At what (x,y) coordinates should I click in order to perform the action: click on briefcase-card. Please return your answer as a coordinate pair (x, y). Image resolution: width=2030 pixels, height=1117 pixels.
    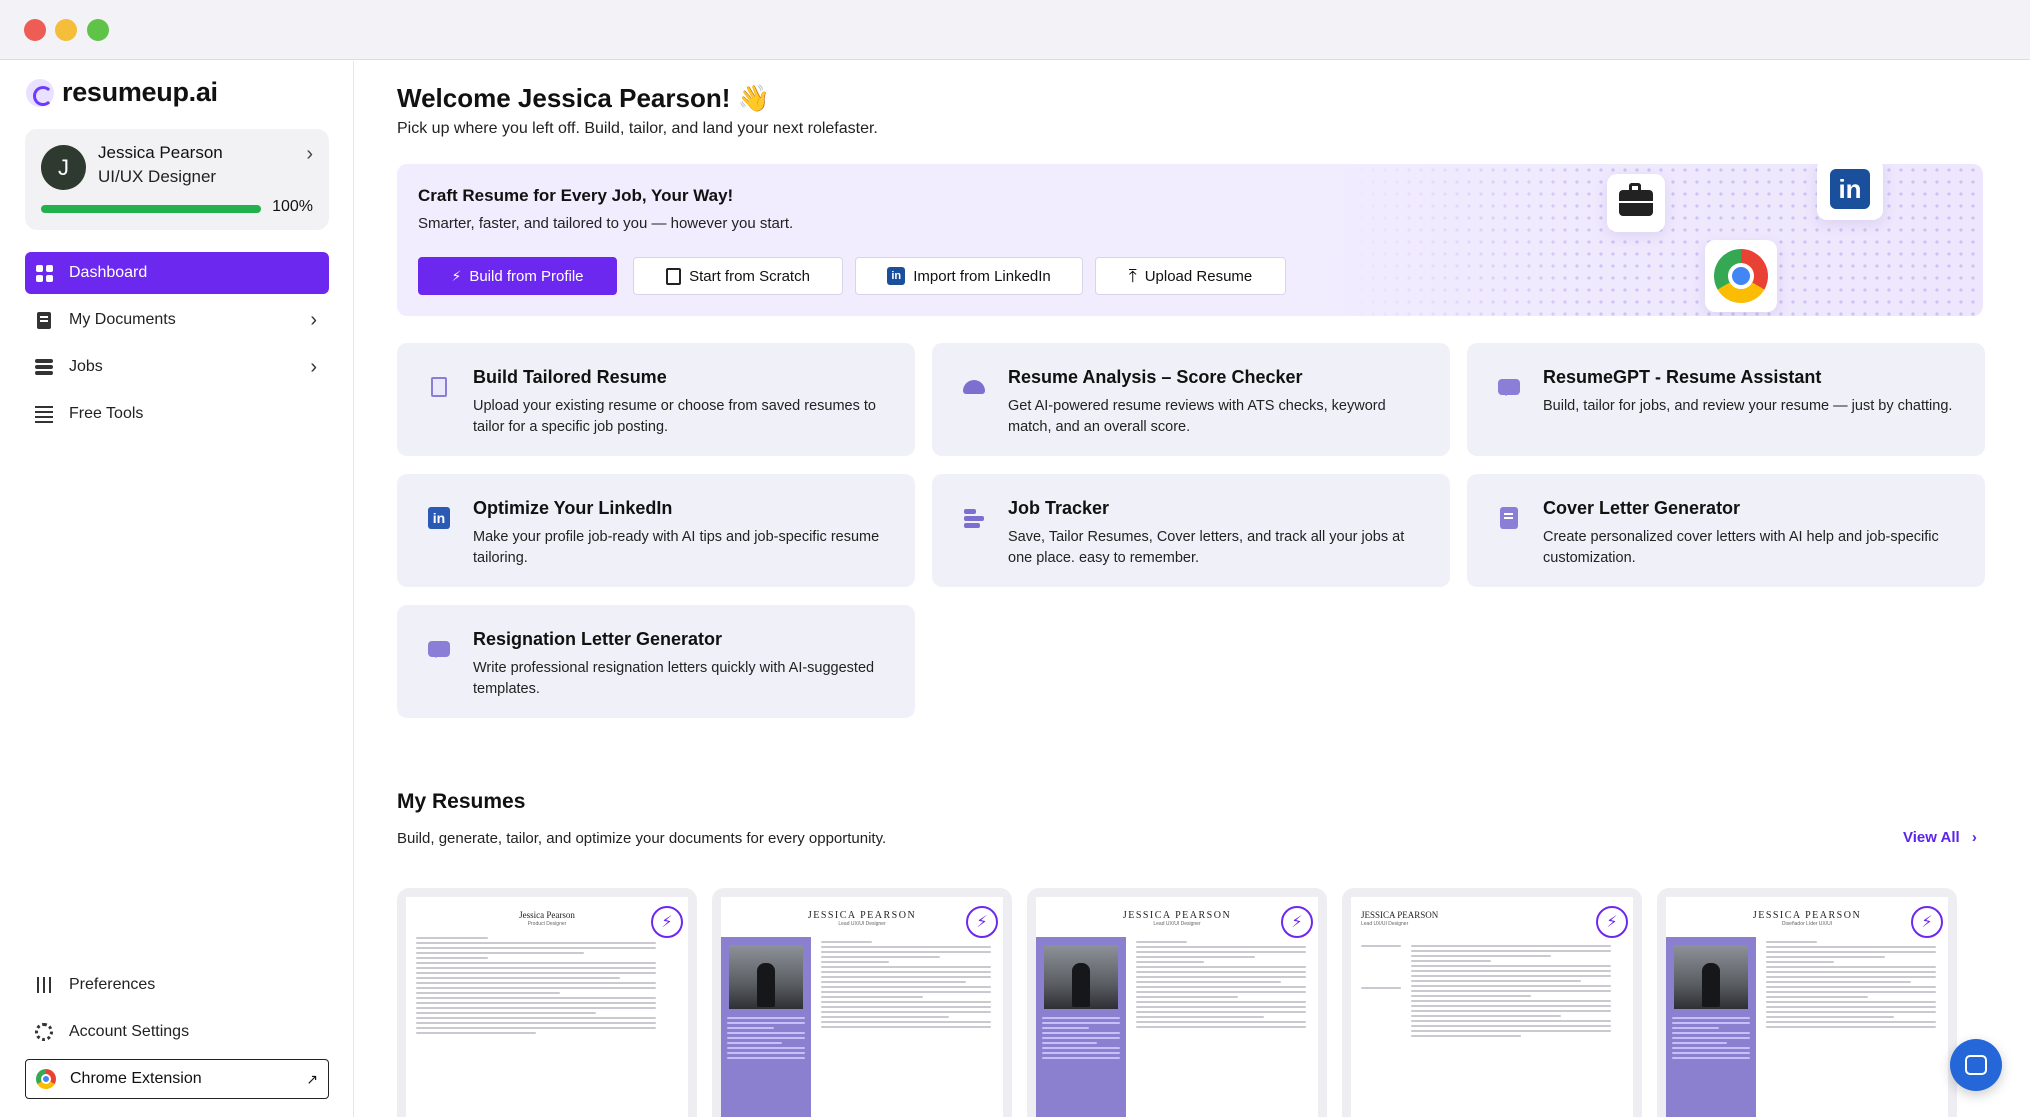
    Looking at the image, I should click on (1636, 203).